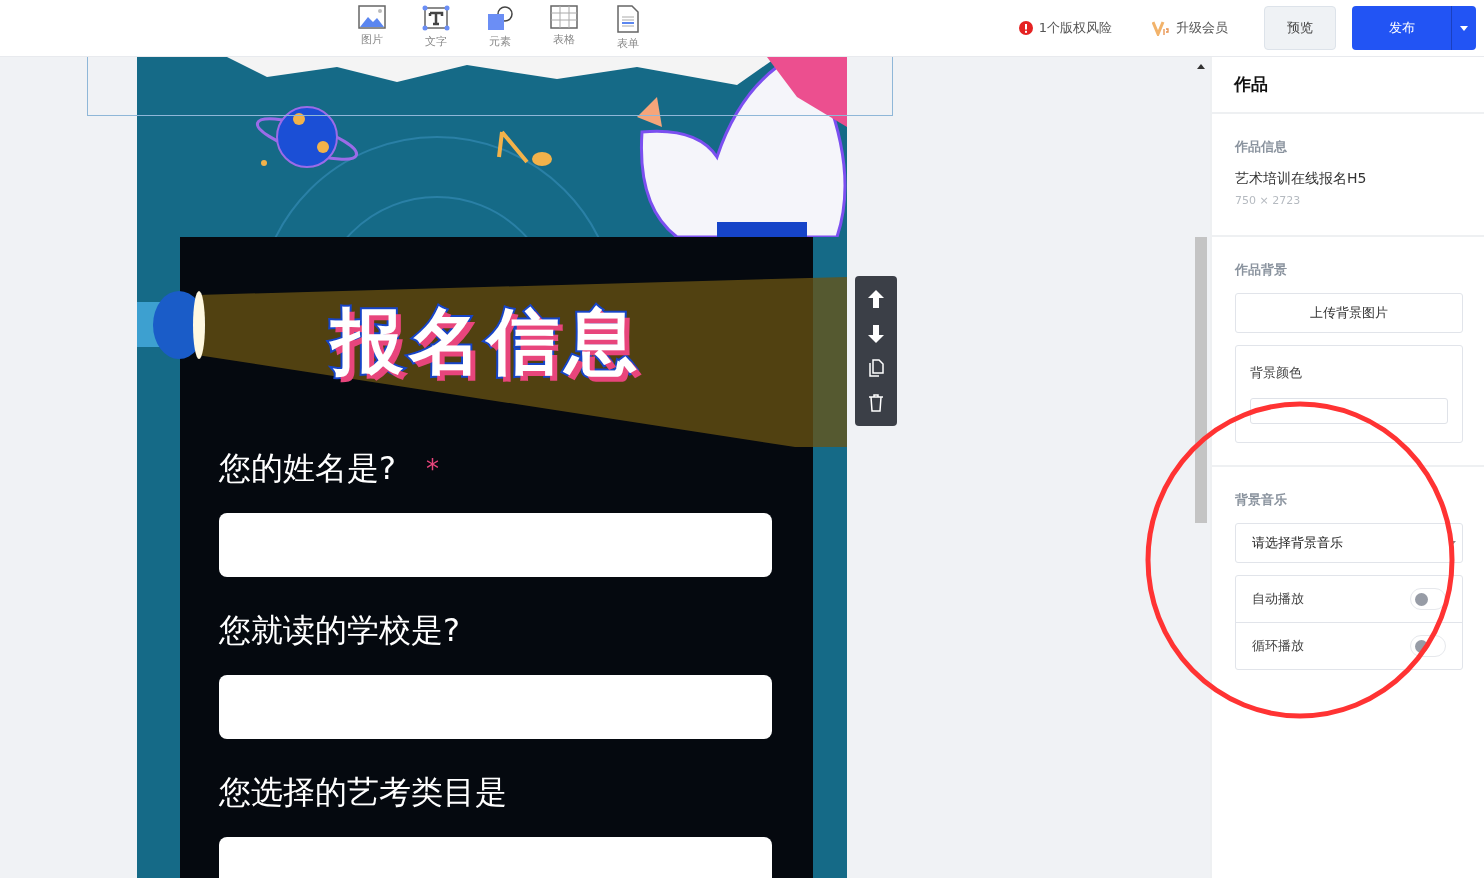 The width and height of the screenshot is (1484, 878). I want to click on upgrade-link: 升级会员, so click(1190, 28).